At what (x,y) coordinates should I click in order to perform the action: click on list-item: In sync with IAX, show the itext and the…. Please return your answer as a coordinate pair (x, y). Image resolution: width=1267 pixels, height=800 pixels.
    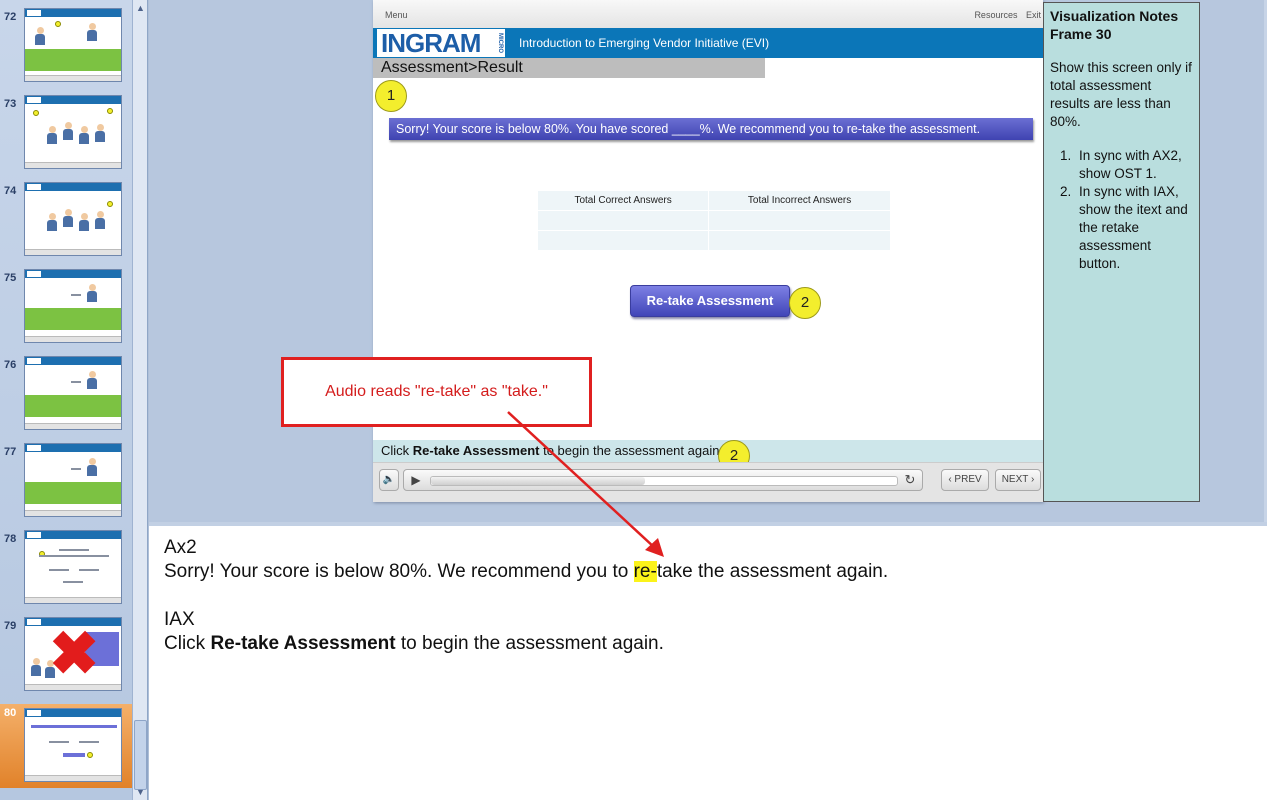
    Looking at the image, I should click on (1134, 228).